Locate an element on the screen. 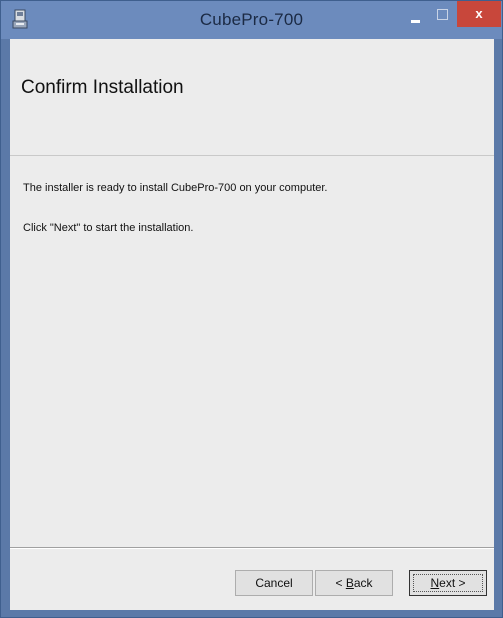  footer-separator is located at coordinates (252, 548).